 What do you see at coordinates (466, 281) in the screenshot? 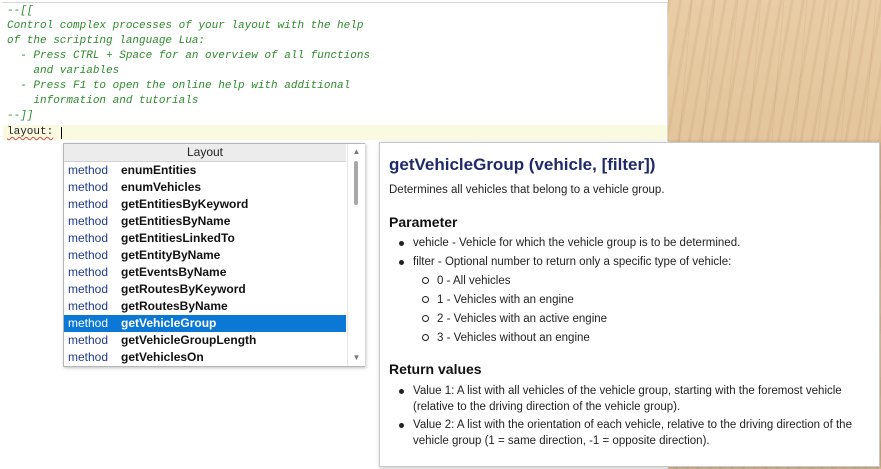
I see `filter-option: 0 - All vehicles` at bounding box center [466, 281].